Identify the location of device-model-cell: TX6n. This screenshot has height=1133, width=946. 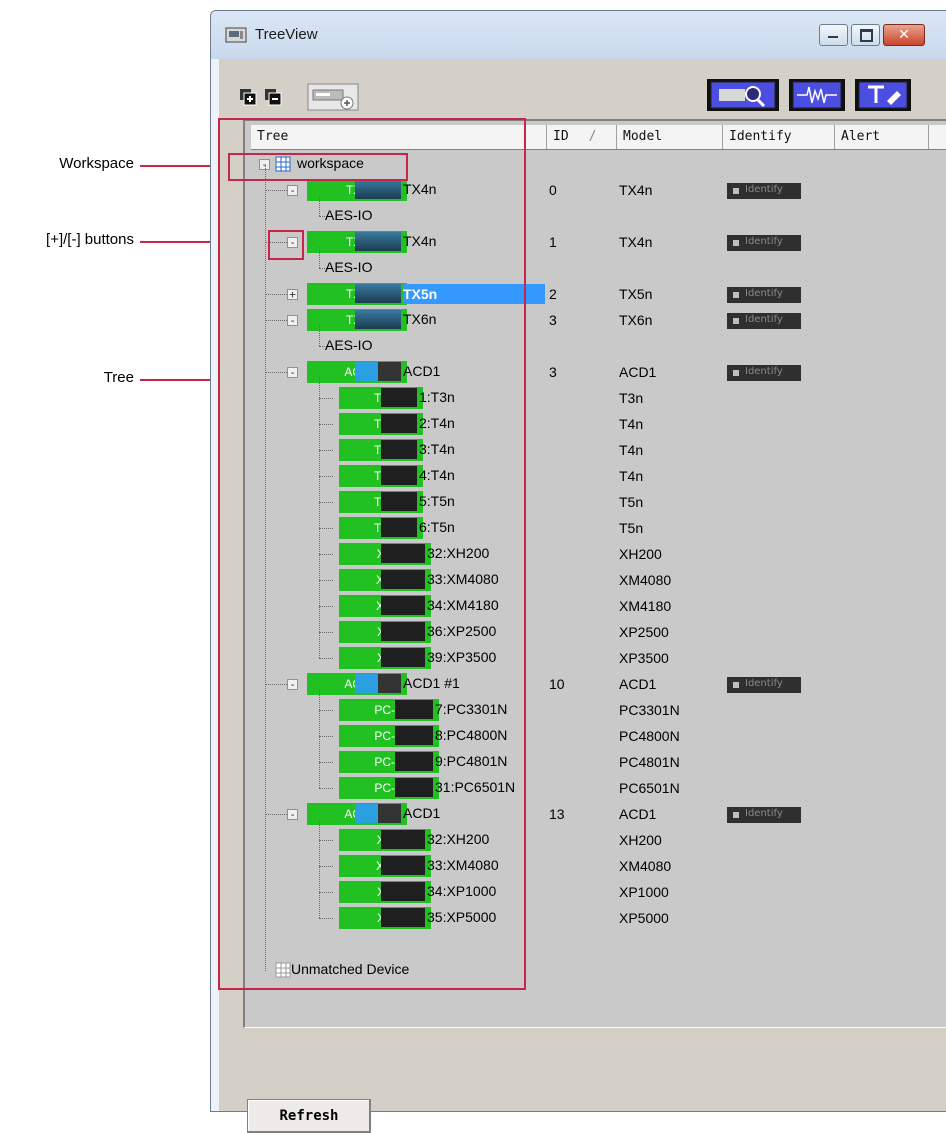
(636, 320).